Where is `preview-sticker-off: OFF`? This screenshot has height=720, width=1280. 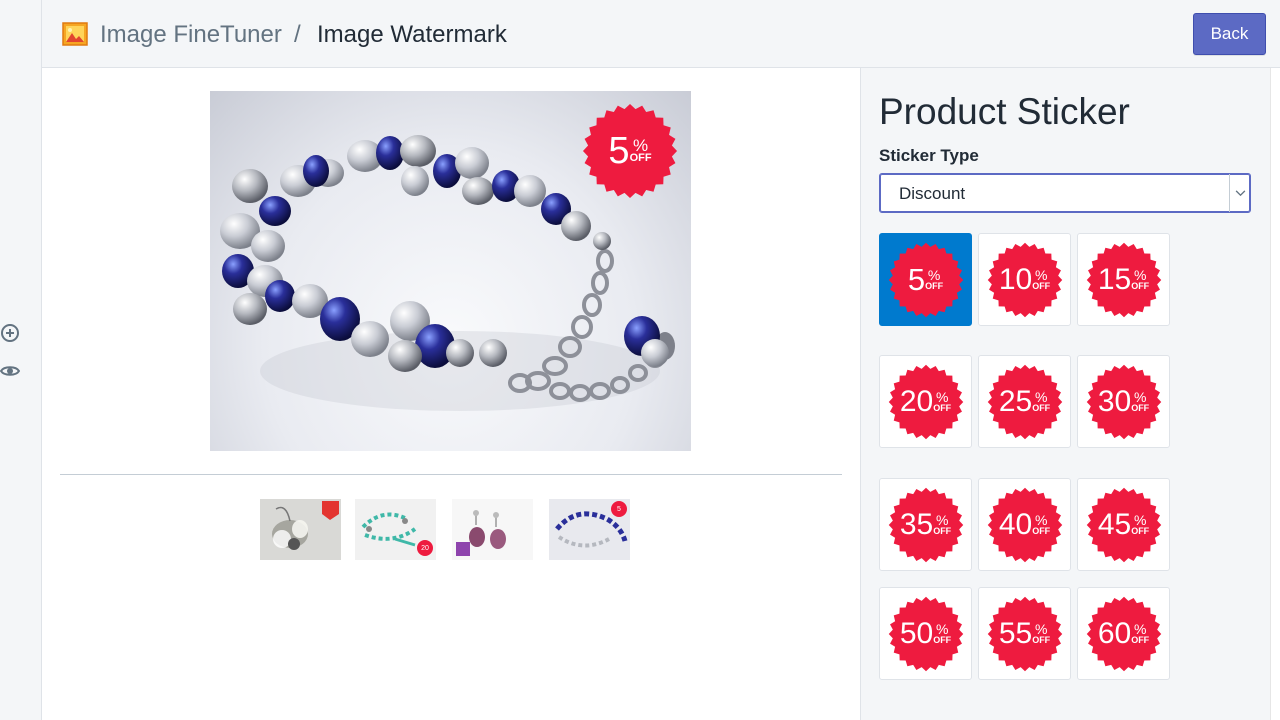
preview-sticker-off: OFF is located at coordinates (640, 157).